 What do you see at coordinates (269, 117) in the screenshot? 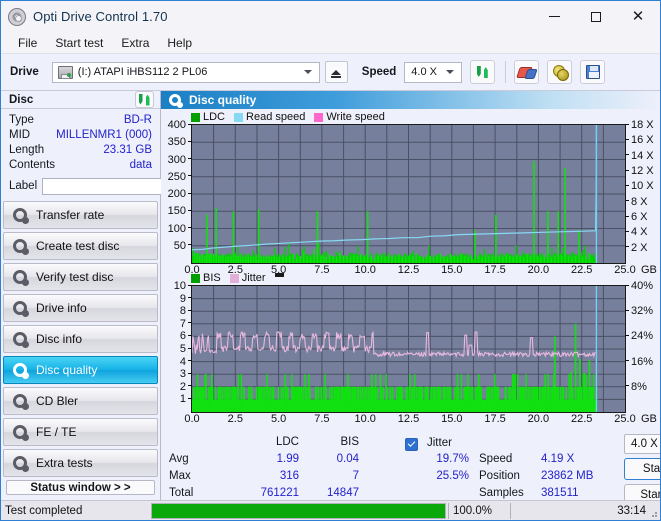
I see `legend-item-read-speed: Read speed` at bounding box center [269, 117].